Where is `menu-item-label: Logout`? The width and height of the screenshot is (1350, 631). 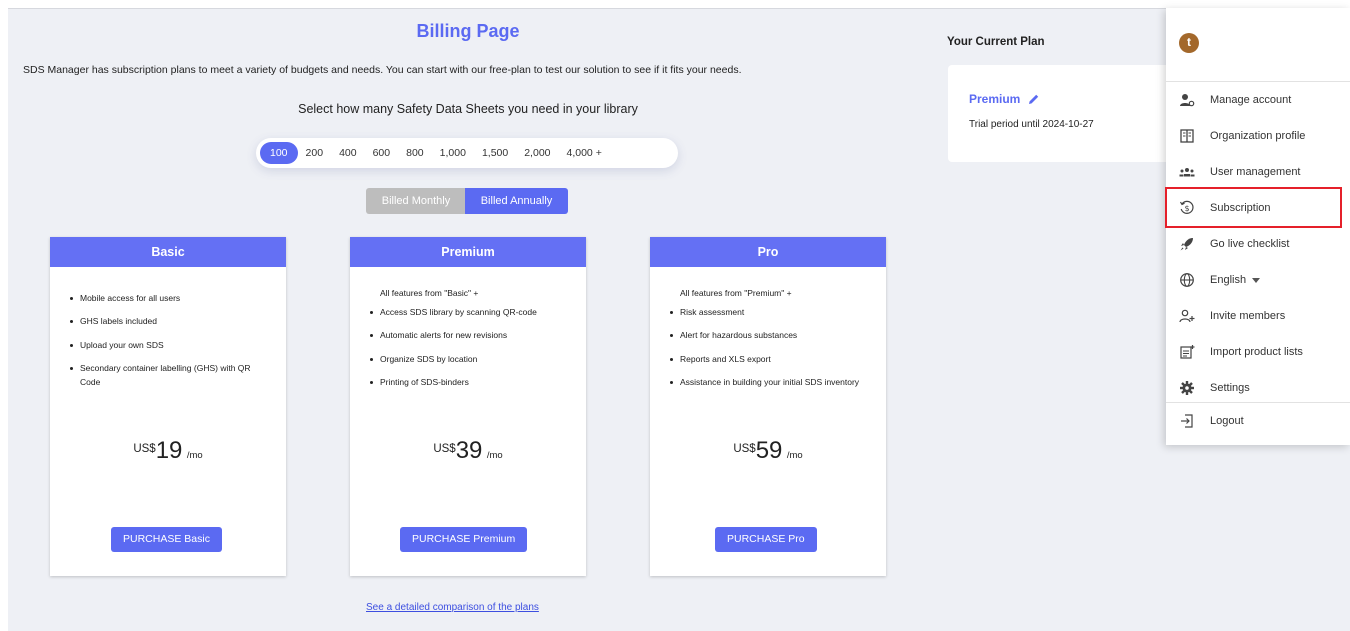
menu-item-label: Logout is located at coordinates (1227, 421).